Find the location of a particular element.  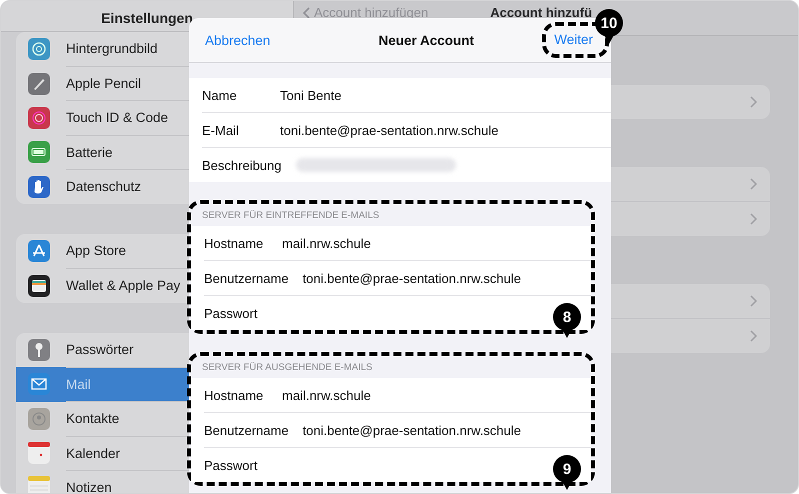

field-label: E-Mail is located at coordinates (221, 130).